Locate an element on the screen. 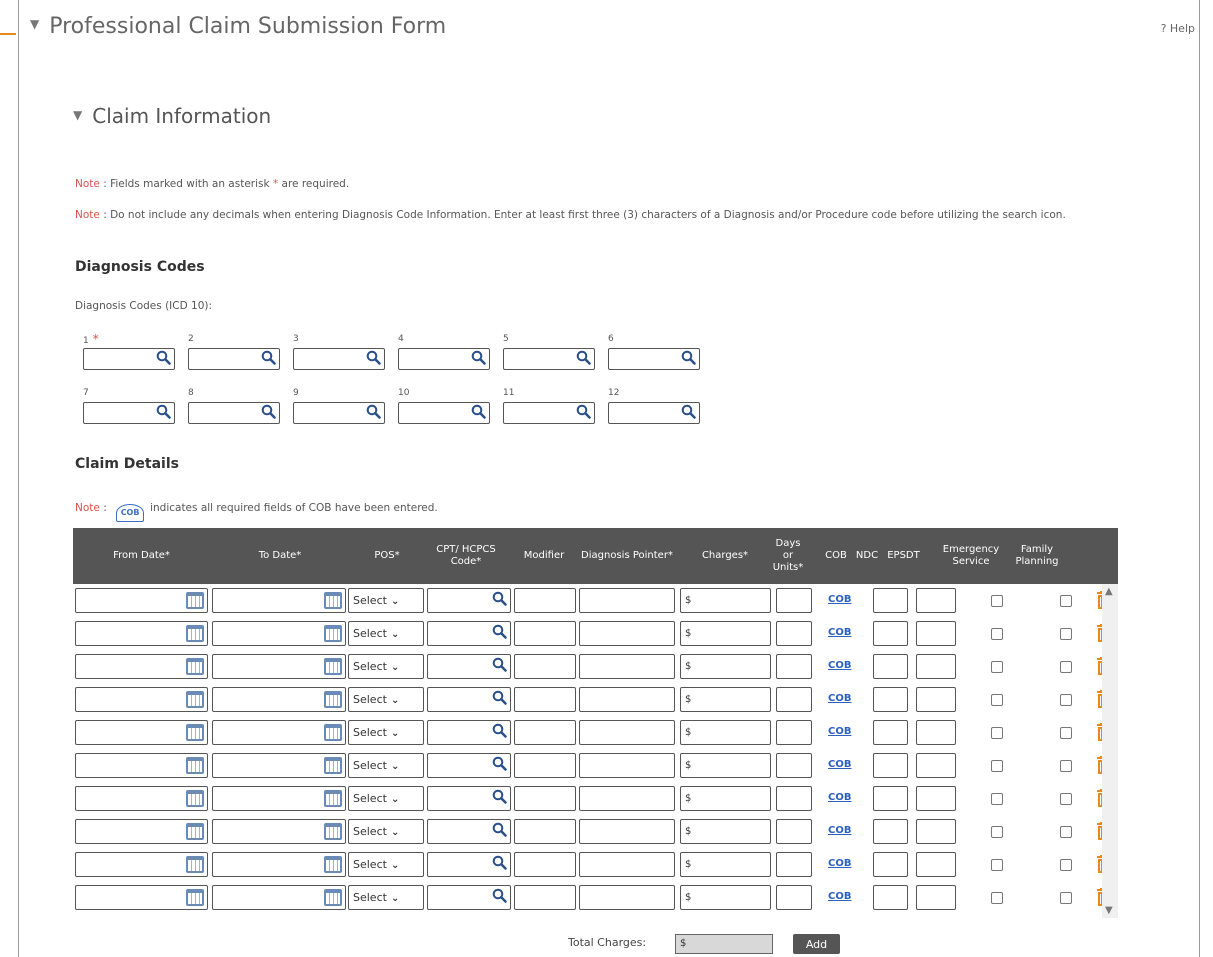 The height and width of the screenshot is (957, 1213). add-row-button: Add is located at coordinates (816, 944).